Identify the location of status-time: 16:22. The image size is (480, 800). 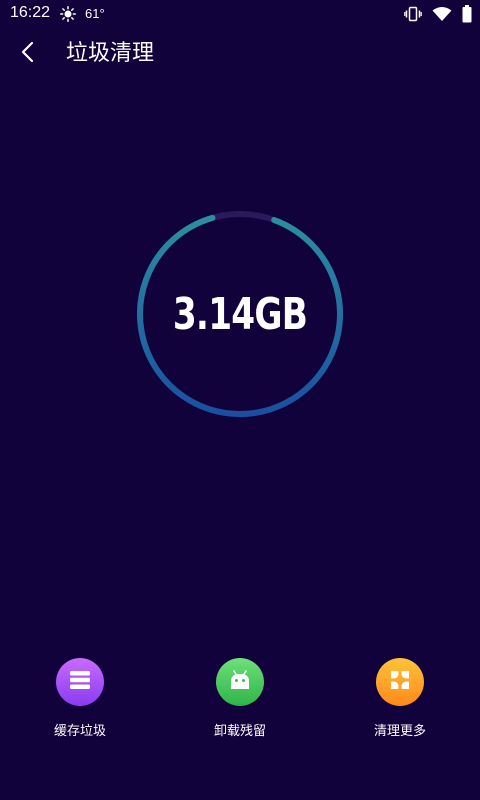
(30, 12).